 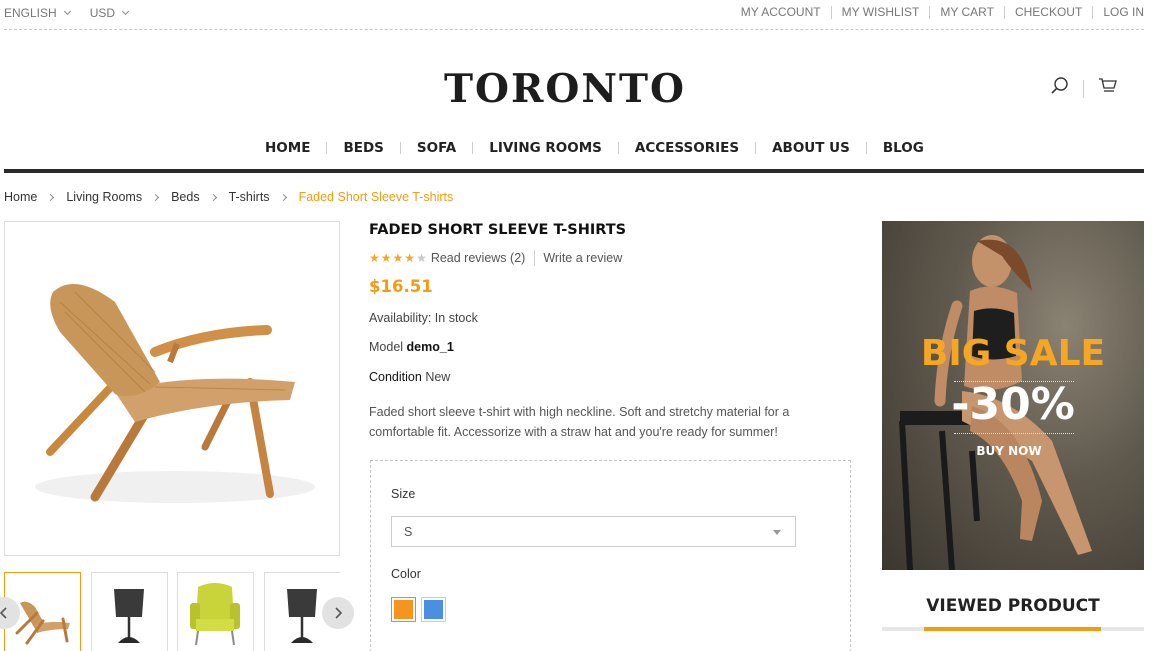 I want to click on model: Model demo_1, so click(x=411, y=347).